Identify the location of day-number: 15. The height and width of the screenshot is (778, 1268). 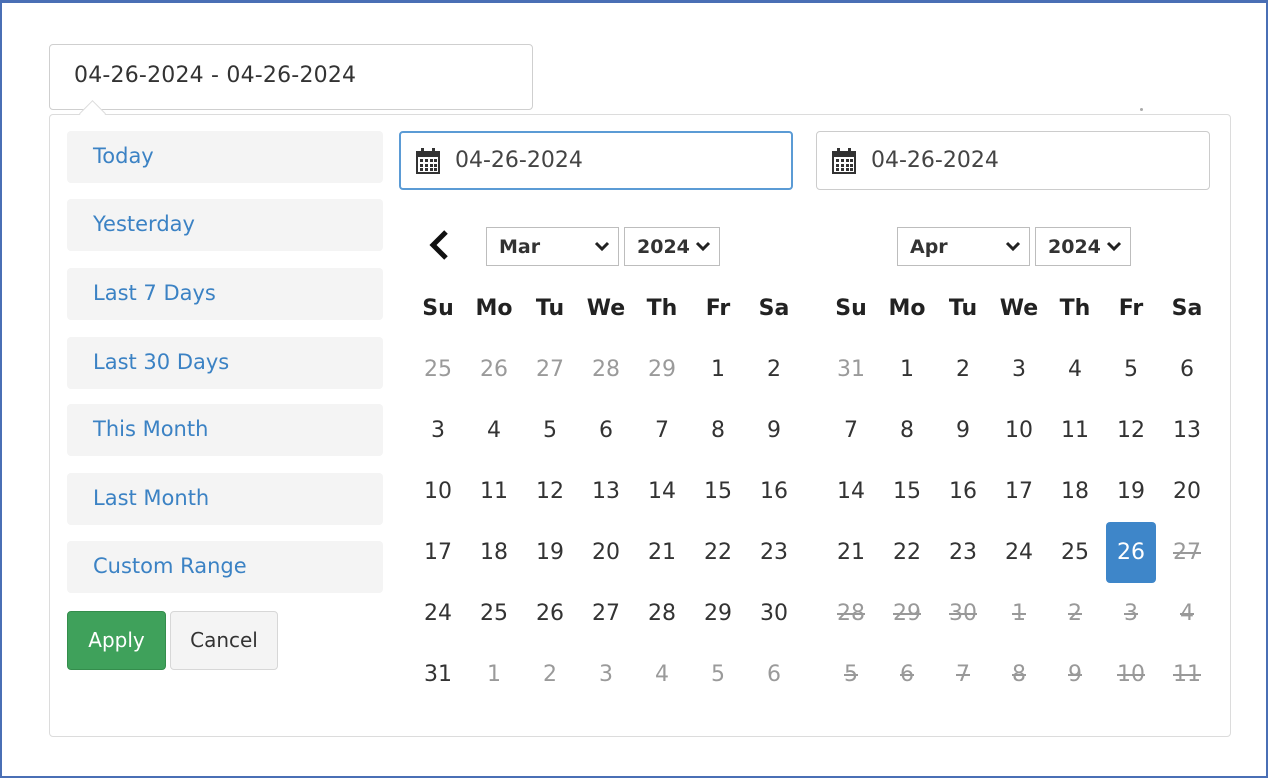
(907, 491).